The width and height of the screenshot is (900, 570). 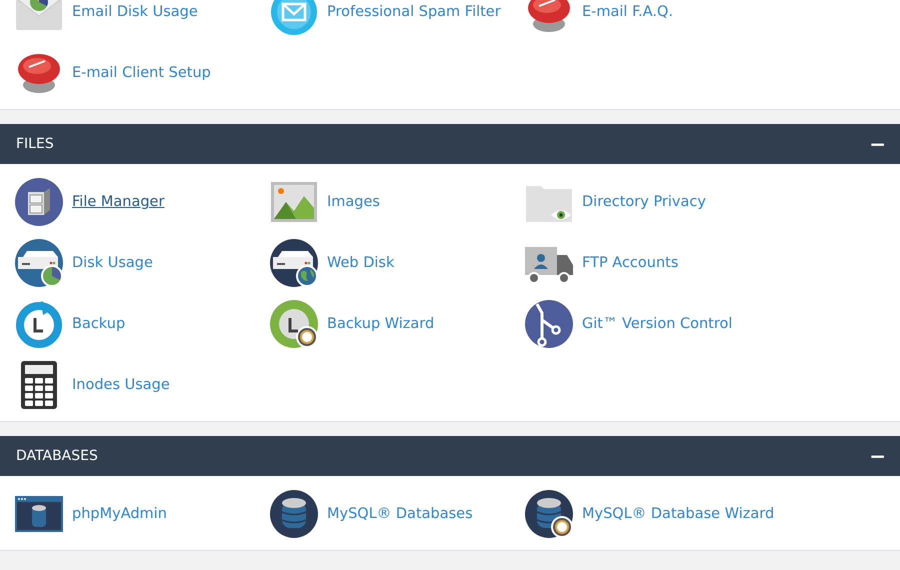 I want to click on database-icon, so click(x=294, y=514).